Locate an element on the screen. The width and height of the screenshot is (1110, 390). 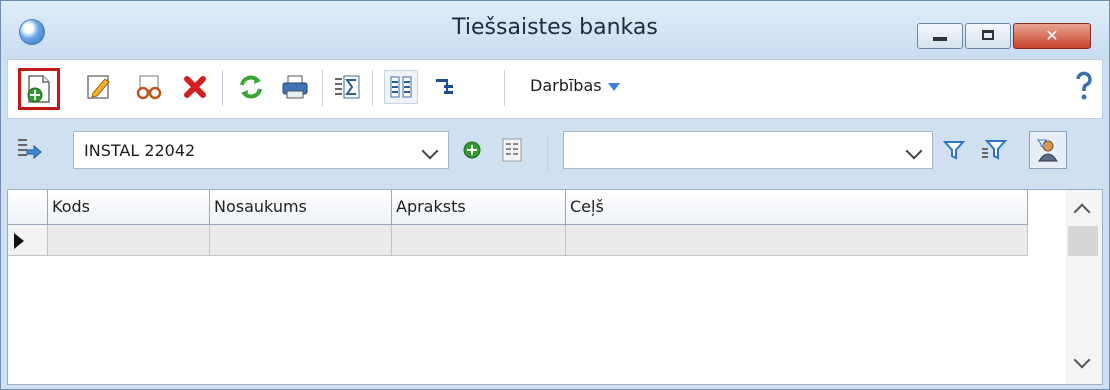
user-filter-button is located at coordinates (1048, 150).